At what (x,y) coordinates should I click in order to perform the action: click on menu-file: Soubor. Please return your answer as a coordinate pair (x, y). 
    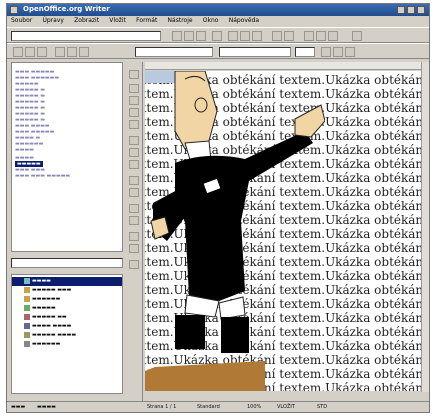
    Looking at the image, I should click on (21, 20).